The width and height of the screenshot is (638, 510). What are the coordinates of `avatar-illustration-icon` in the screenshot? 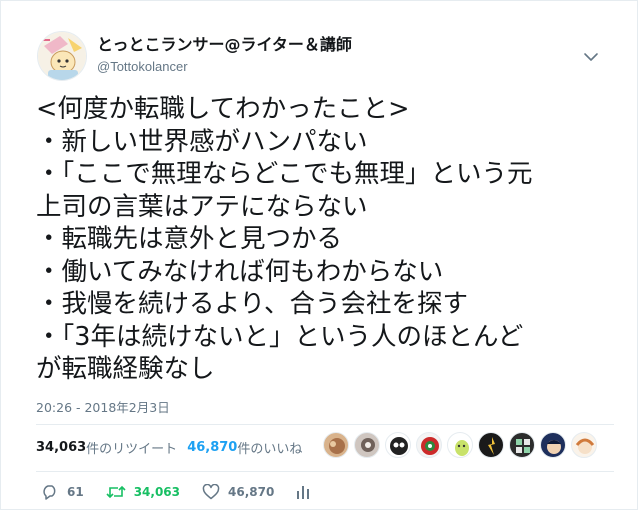 It's located at (62, 56).